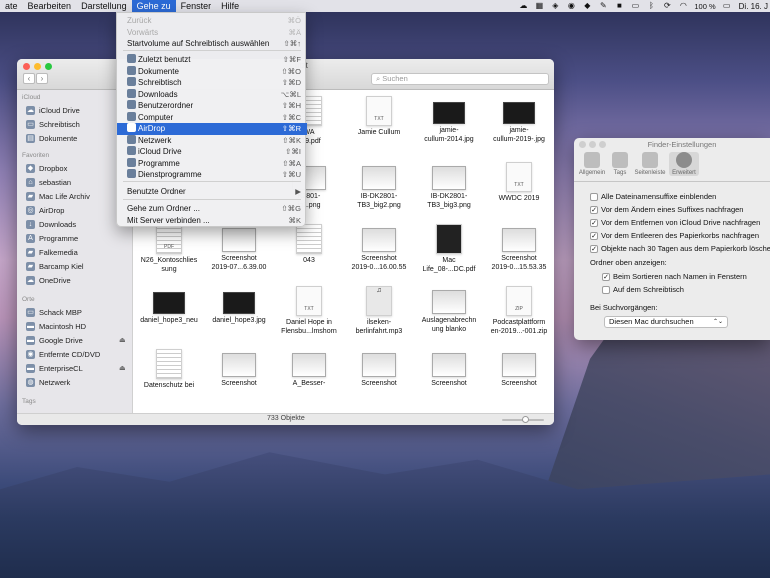  Describe the element at coordinates (212, 152) in the screenshot. I see `menu-item-icloud-drive: iCloud Drive ⇧⌘I` at that location.